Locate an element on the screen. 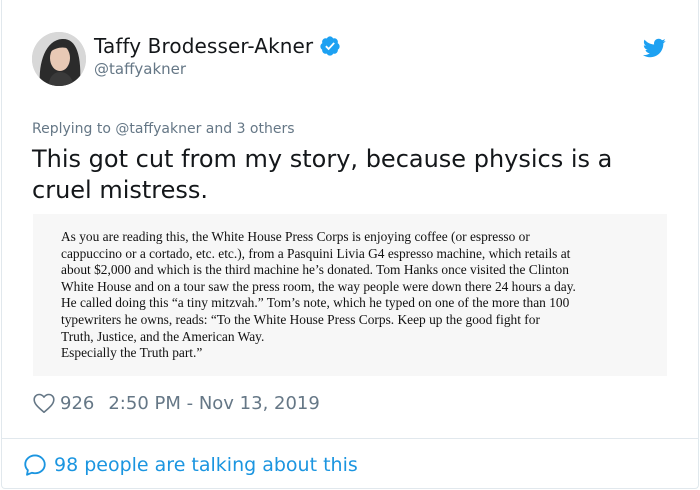 Image resolution: width=700 pixels, height=490 pixels. twitter-bird-icon is located at coordinates (654, 48).